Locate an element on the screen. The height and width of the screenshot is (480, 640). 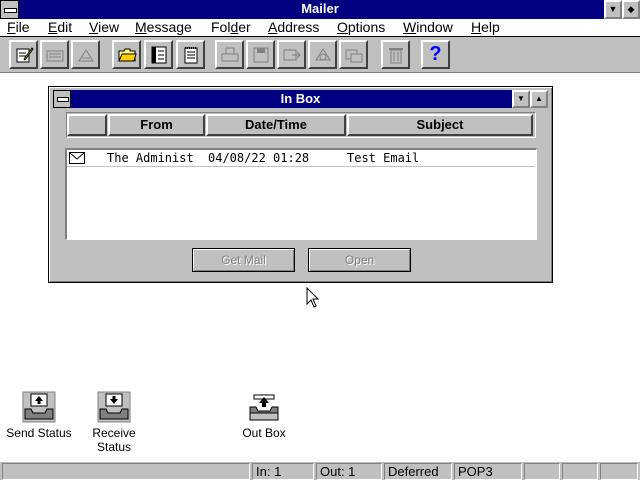
envelope-icon is located at coordinates (77, 159).